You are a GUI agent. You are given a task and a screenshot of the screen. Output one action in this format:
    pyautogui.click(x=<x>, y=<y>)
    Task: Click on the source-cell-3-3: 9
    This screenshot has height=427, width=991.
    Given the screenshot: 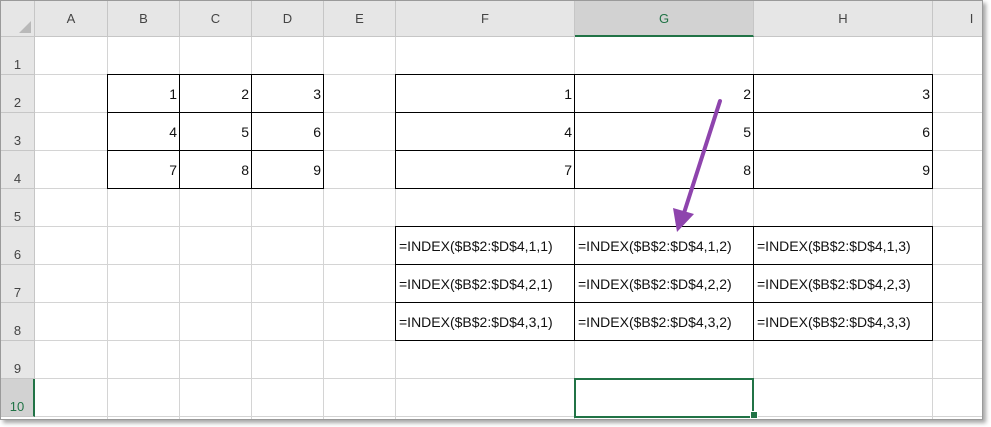 What is the action you would take?
    pyautogui.click(x=287, y=169)
    